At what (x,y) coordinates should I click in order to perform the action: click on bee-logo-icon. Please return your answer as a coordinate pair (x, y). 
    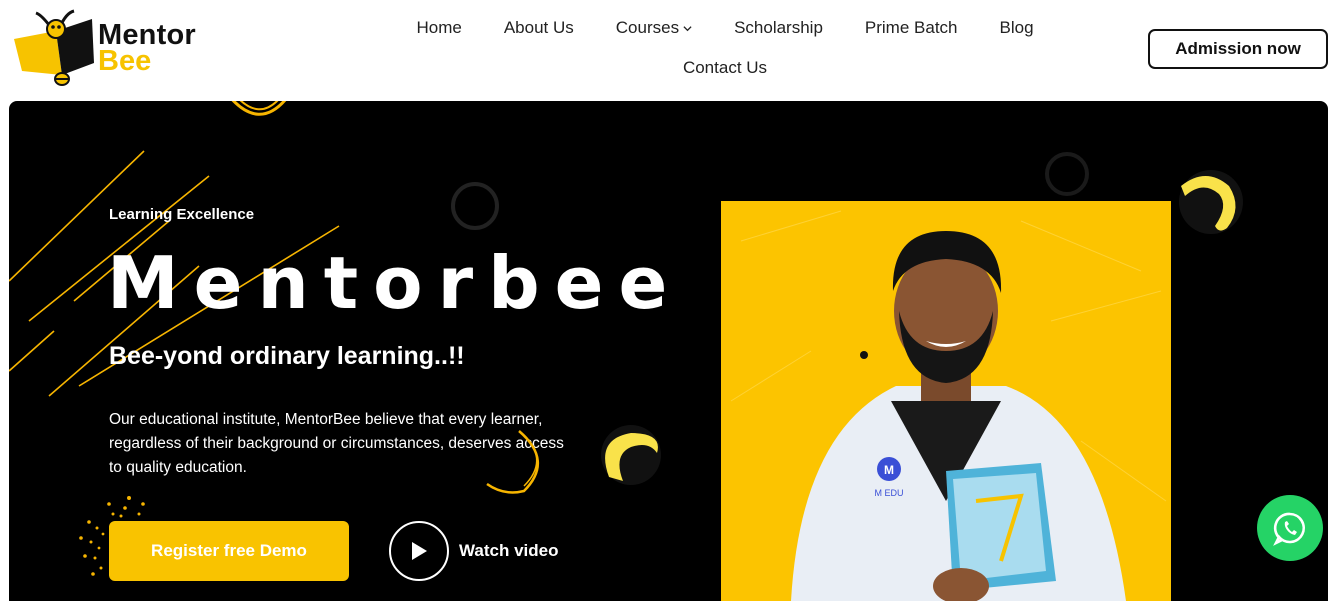
    Looking at the image, I should click on (55, 48).